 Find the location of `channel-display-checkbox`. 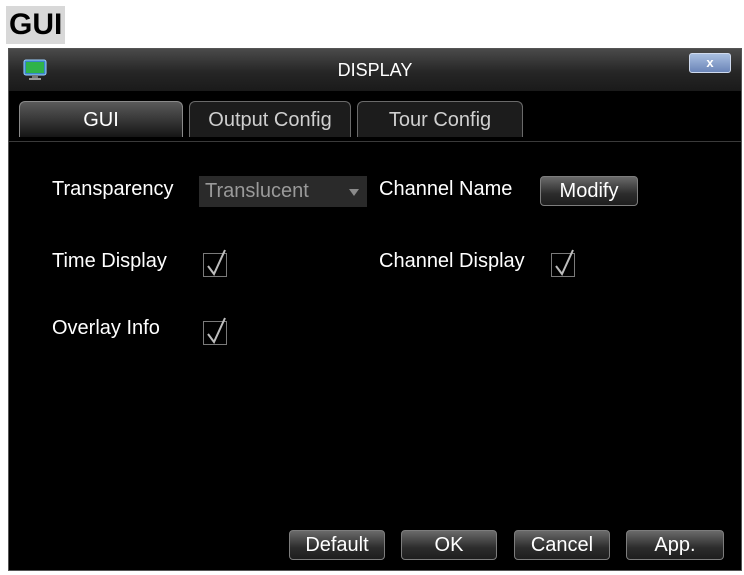

channel-display-checkbox is located at coordinates (563, 263).